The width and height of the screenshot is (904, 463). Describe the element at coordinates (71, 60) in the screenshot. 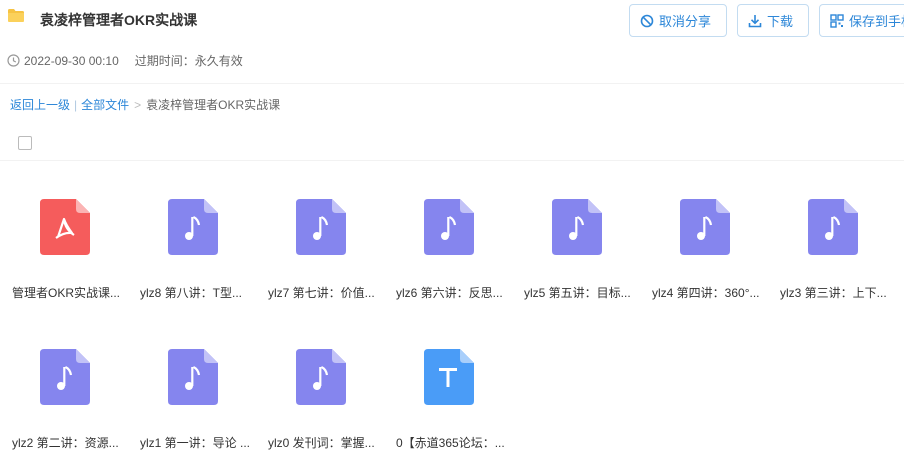

I see `share-date: 2022-09-30 00:10` at that location.